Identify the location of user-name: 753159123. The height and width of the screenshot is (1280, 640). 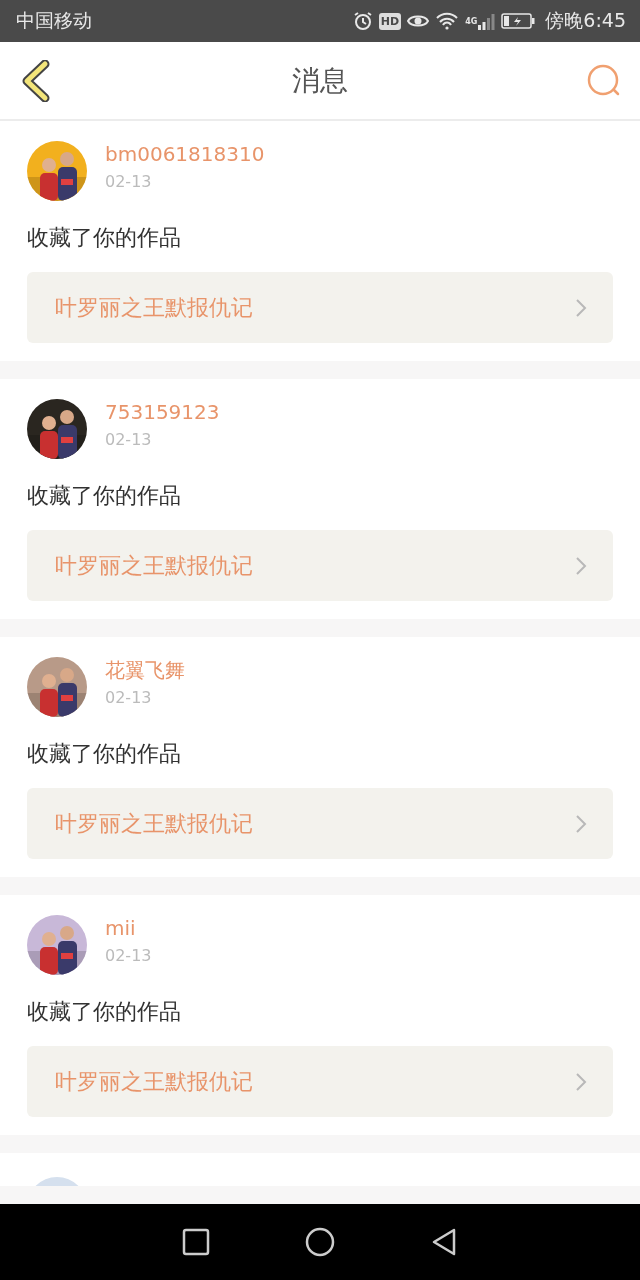
(162, 412).